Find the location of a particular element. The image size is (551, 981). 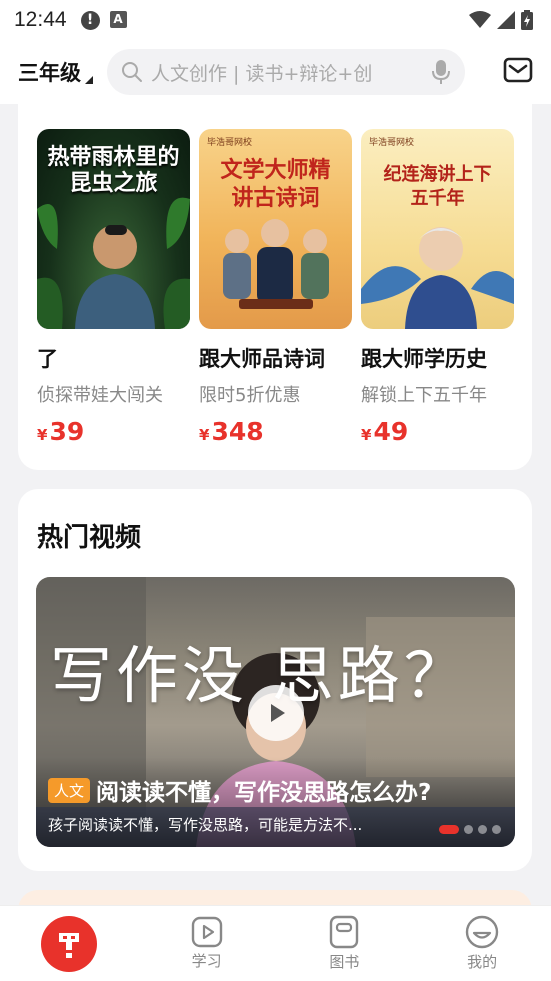

price-value: 49 is located at coordinates (391, 431).